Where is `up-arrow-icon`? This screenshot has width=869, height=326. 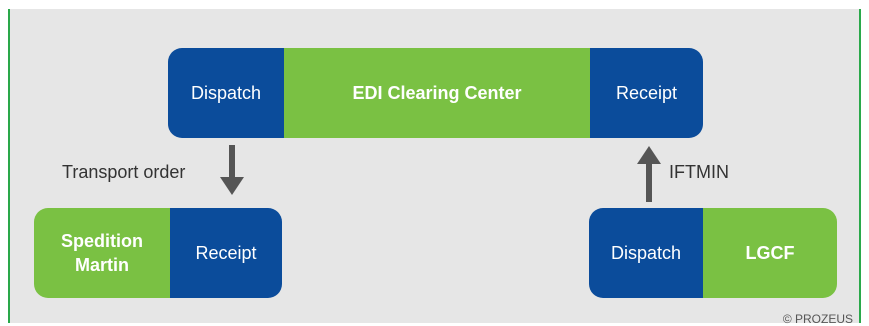 up-arrow-icon is located at coordinates (649, 174).